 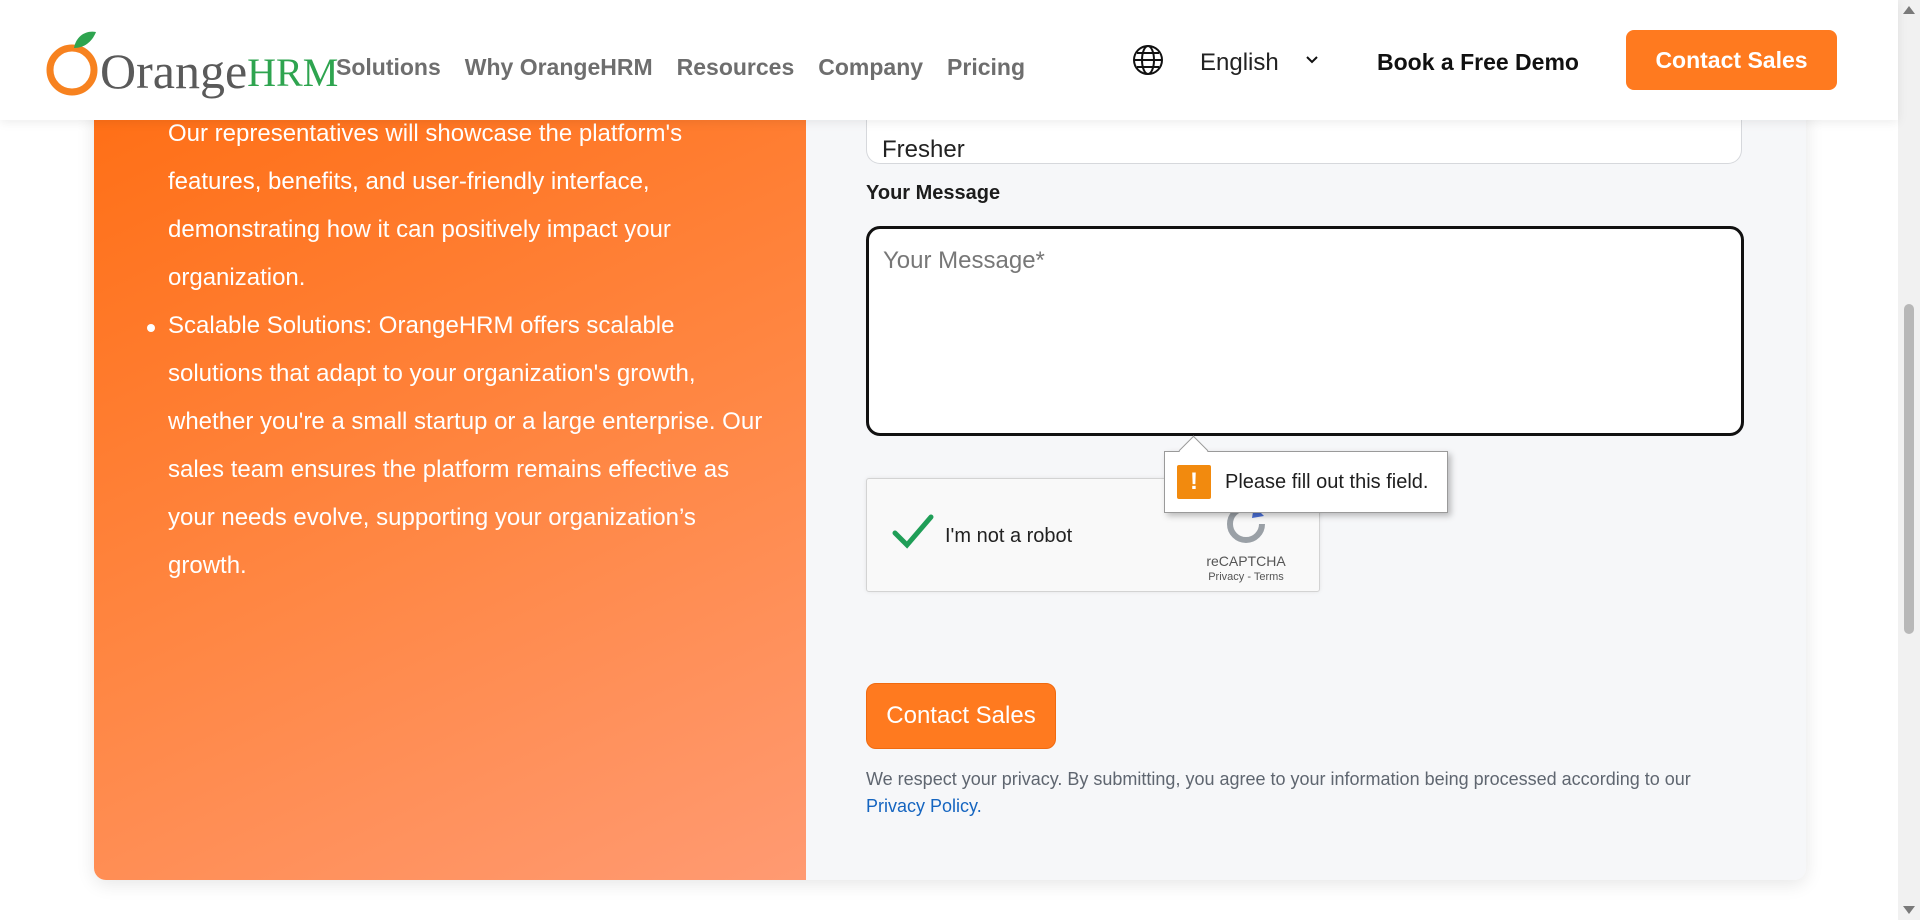 What do you see at coordinates (736, 67) in the screenshot?
I see `nav-resources: Resources` at bounding box center [736, 67].